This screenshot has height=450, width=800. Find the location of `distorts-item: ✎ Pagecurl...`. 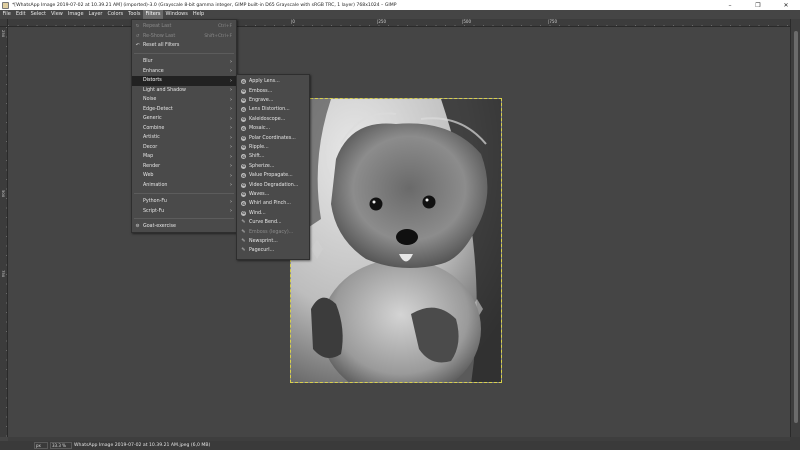

distorts-item: ✎ Pagecurl... is located at coordinates (273, 250).